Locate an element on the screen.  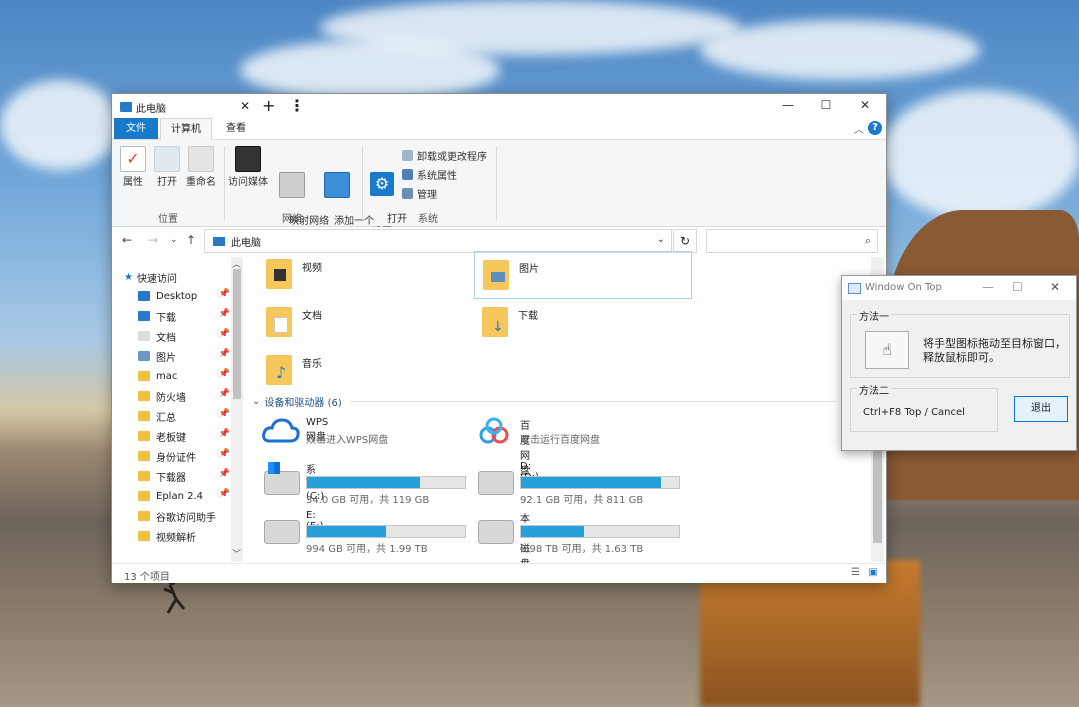
rename-button: 重命名 is located at coordinates (201, 167).